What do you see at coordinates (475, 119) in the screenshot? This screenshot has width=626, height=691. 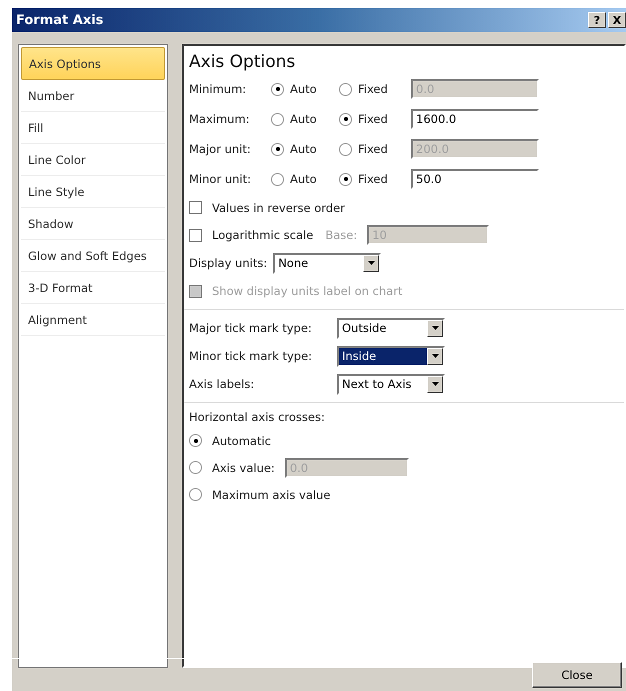 I see `input-field: 1600.0` at bounding box center [475, 119].